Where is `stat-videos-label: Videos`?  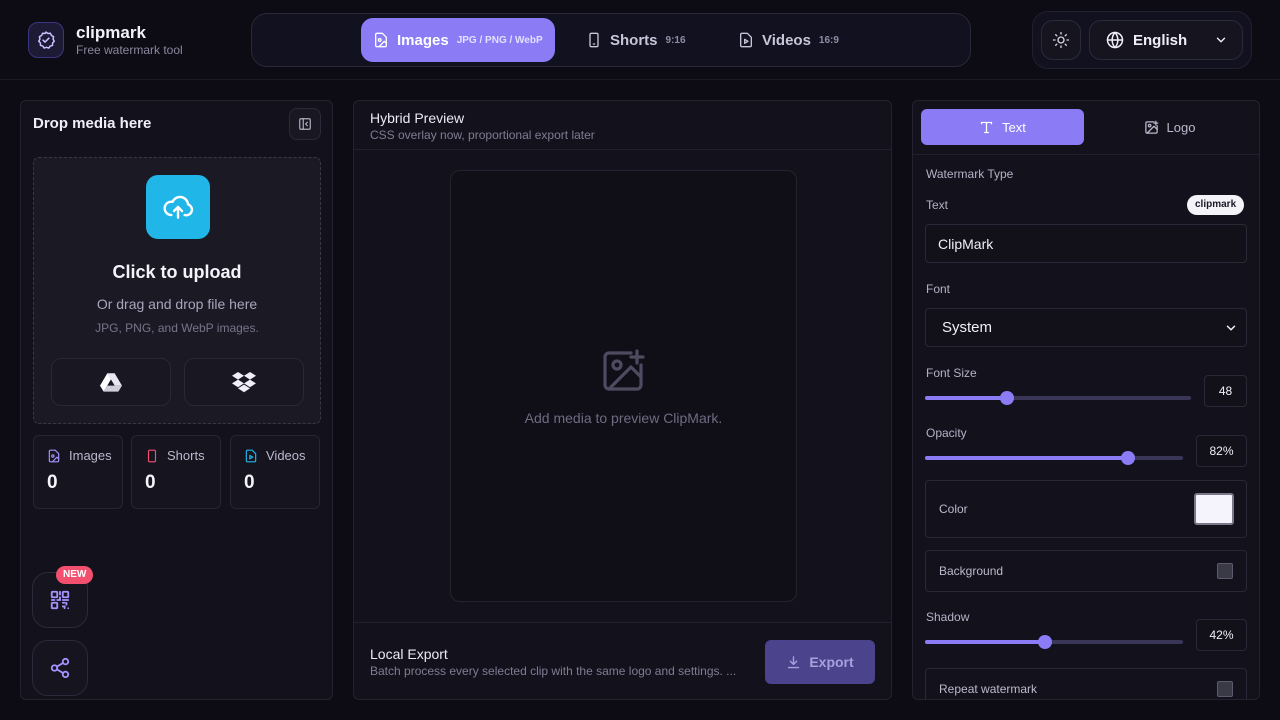 stat-videos-label: Videos is located at coordinates (286, 455).